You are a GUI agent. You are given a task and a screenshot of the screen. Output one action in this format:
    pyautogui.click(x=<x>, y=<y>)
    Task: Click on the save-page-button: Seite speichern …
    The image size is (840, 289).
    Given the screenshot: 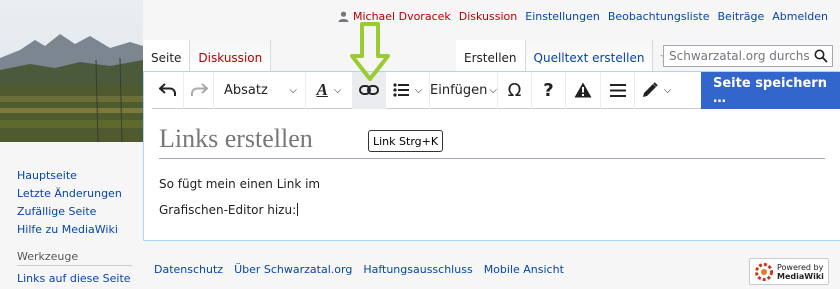 What is the action you would take?
    pyautogui.click(x=770, y=90)
    